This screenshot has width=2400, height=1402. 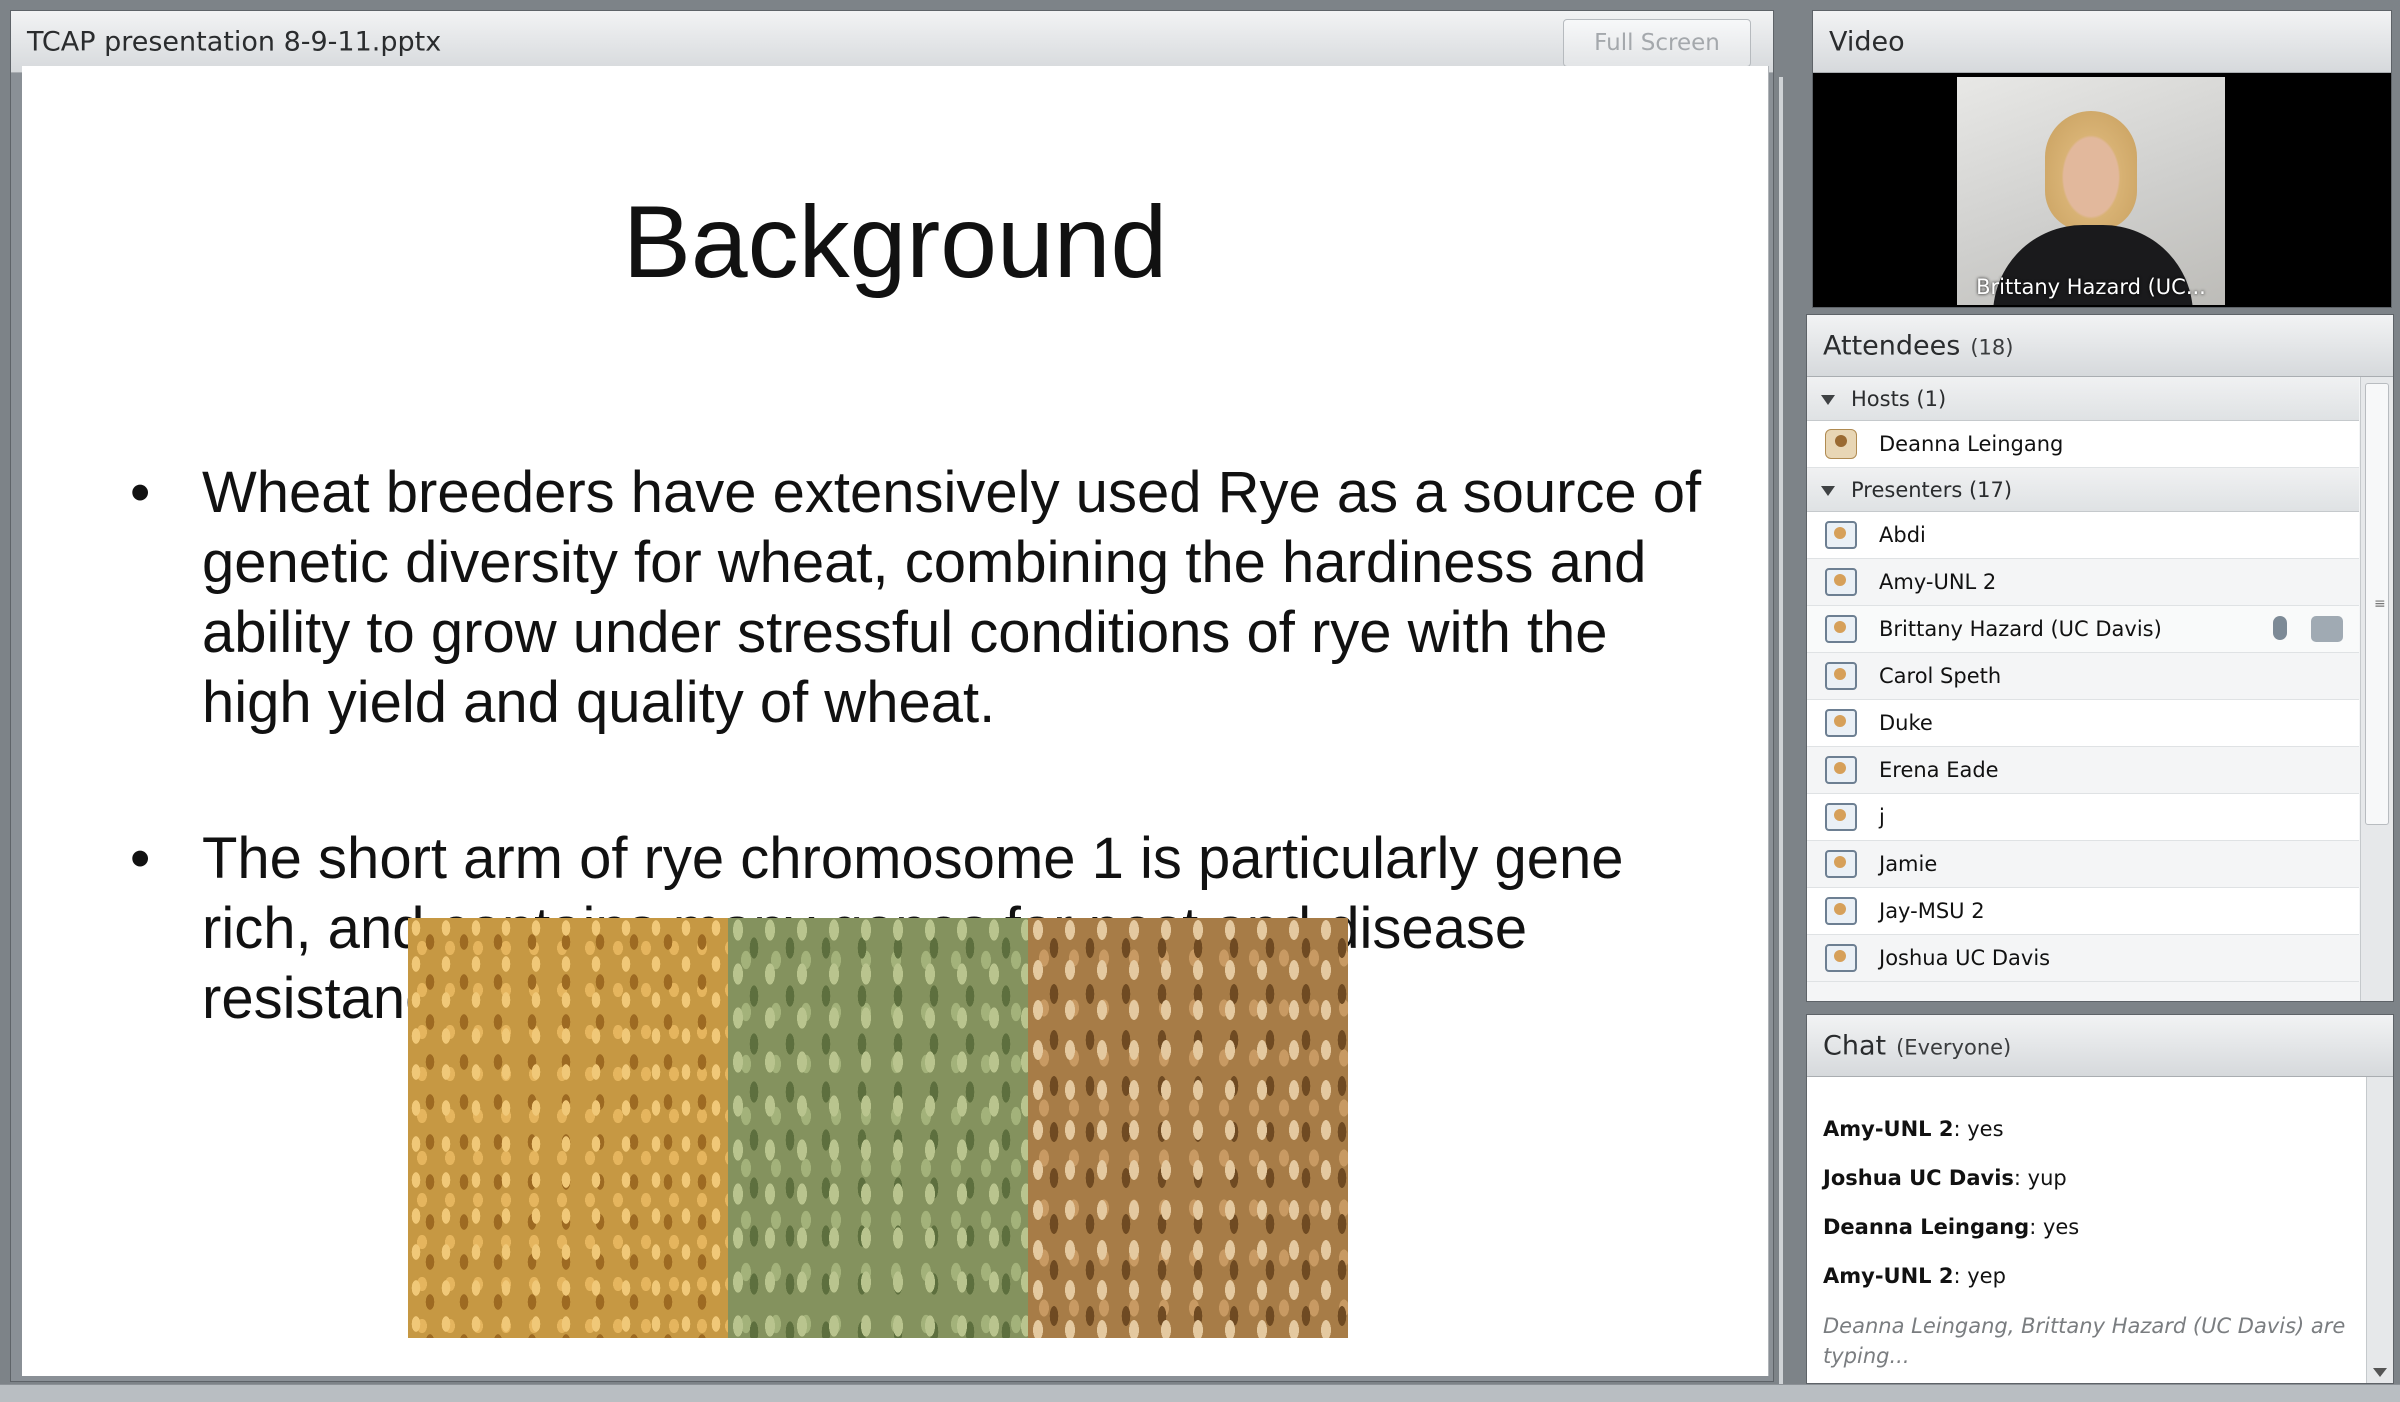 I want to click on attendees-scrollbar: ≡, so click(x=2376, y=689).